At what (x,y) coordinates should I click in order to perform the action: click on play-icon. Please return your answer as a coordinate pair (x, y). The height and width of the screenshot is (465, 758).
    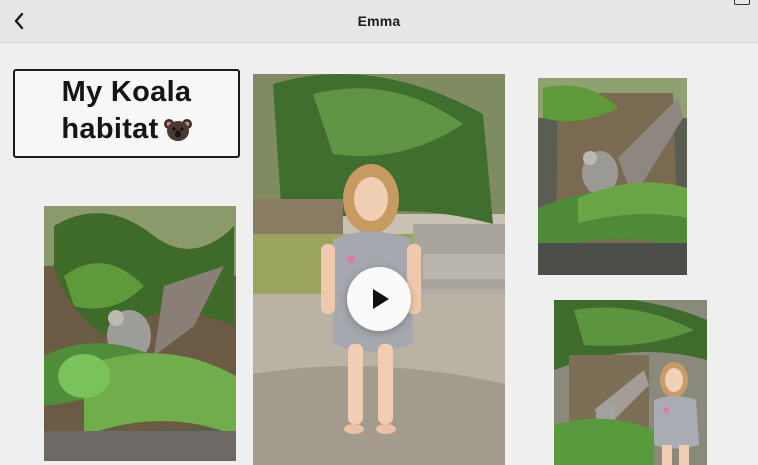
    Looking at the image, I should click on (381, 299).